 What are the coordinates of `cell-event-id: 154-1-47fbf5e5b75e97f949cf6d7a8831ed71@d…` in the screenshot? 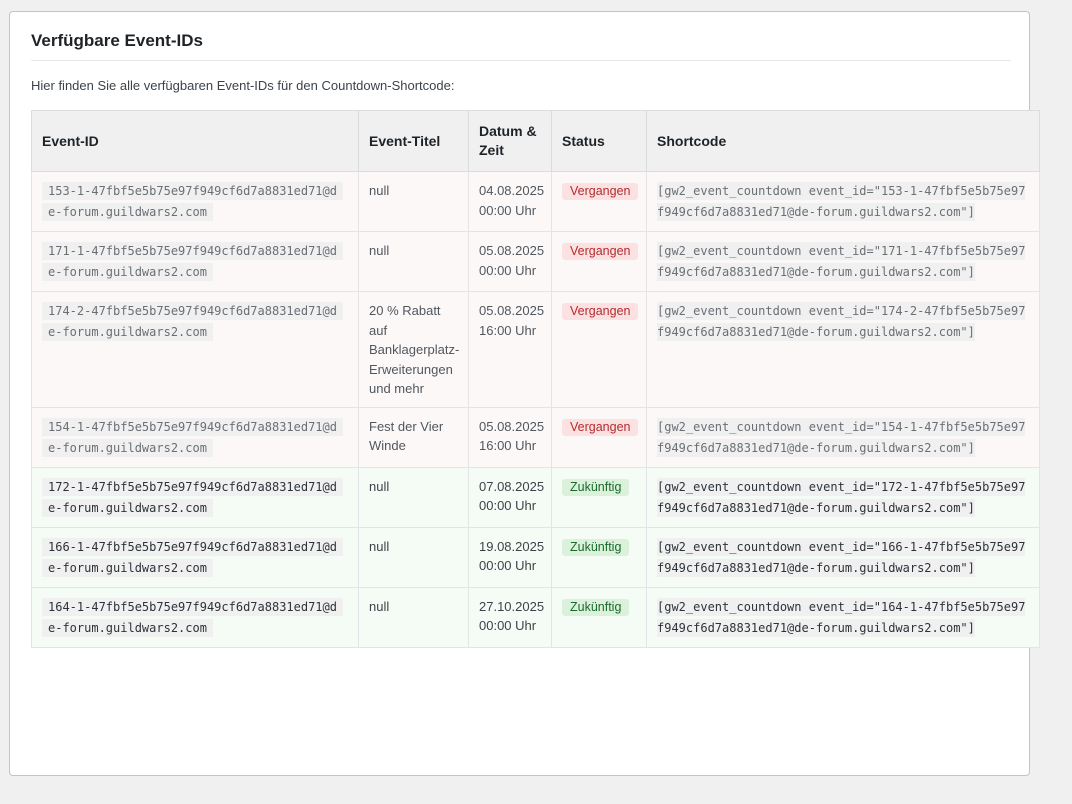 It's located at (195, 437).